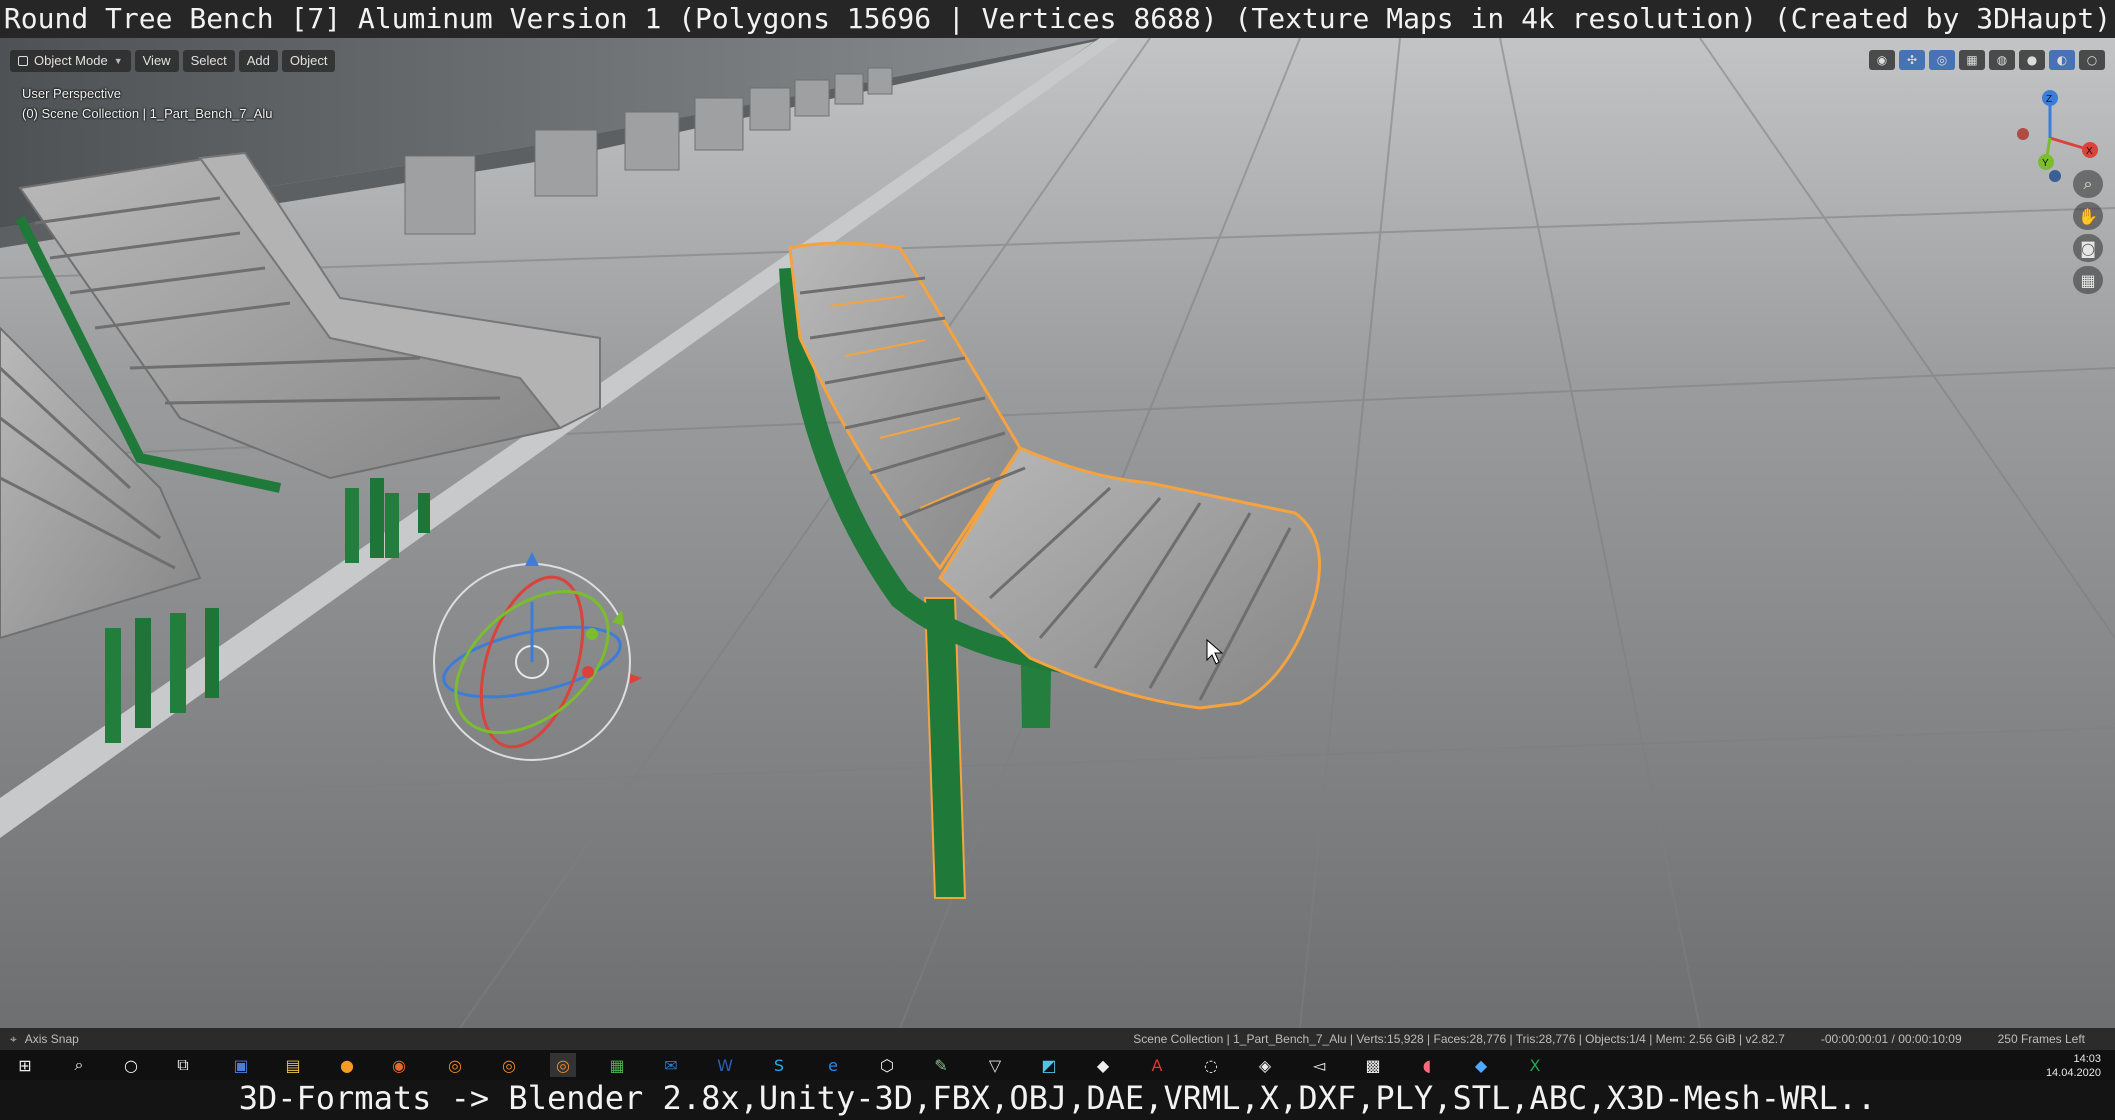 Image resolution: width=2115 pixels, height=1120 pixels. What do you see at coordinates (1265, 1065) in the screenshot?
I see `unity-icon: ◈` at bounding box center [1265, 1065].